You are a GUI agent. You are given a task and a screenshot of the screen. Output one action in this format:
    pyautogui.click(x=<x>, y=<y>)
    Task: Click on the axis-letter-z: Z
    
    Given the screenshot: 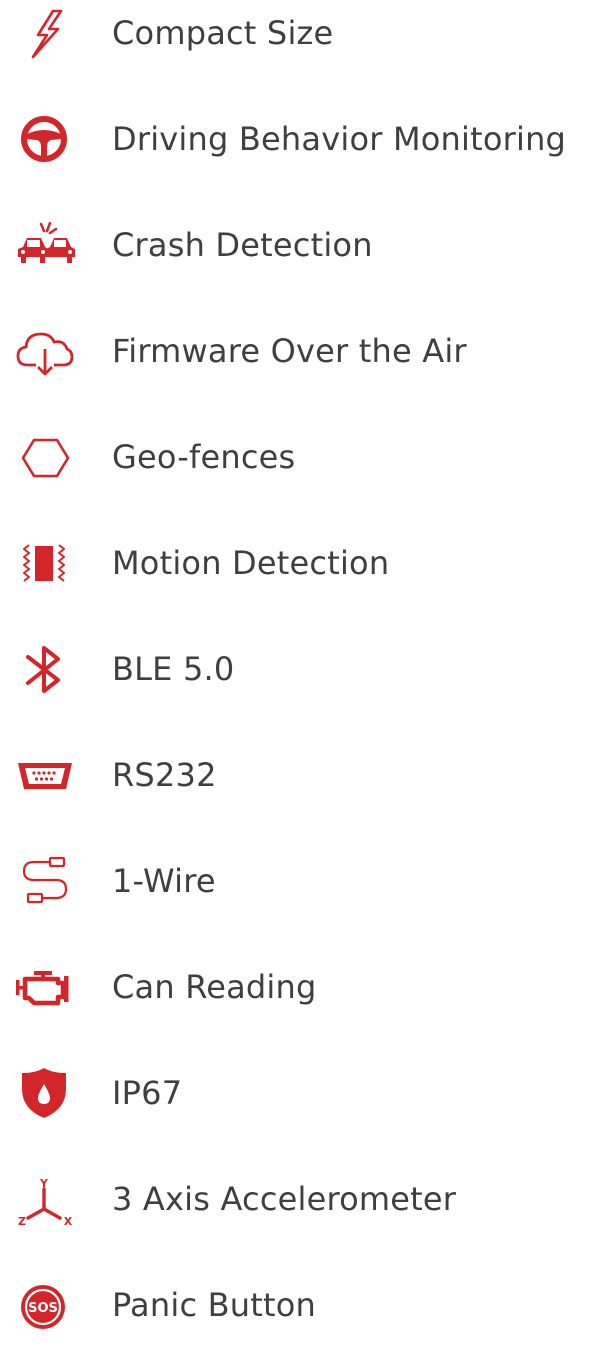 What is the action you would take?
    pyautogui.click(x=22, y=1220)
    